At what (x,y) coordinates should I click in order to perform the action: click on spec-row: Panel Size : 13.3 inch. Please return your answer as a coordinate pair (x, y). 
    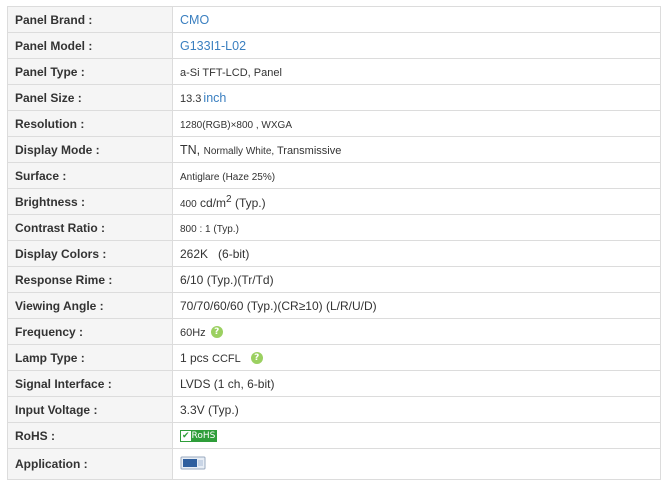
    Looking at the image, I should click on (334, 97).